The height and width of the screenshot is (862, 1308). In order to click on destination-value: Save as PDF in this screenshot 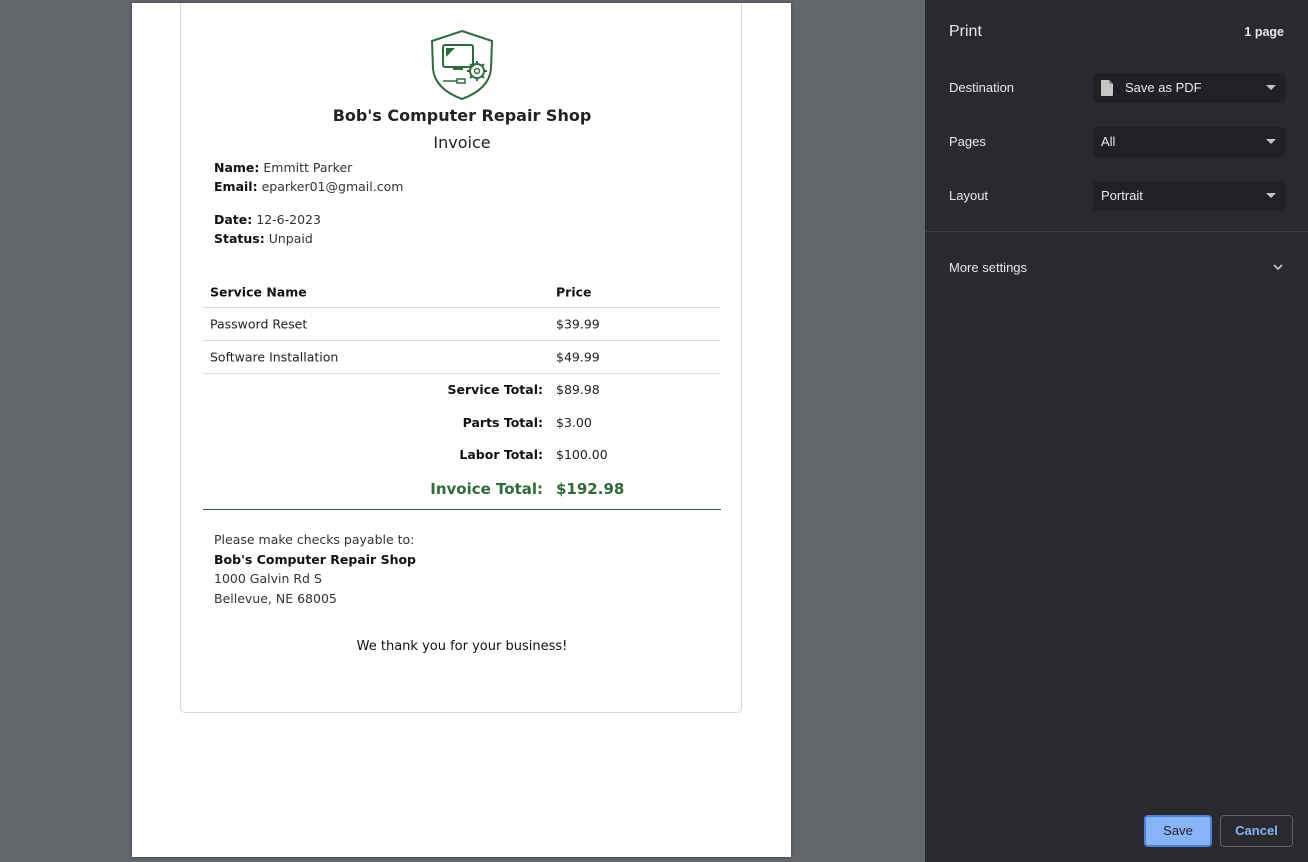, I will do `click(1163, 87)`.